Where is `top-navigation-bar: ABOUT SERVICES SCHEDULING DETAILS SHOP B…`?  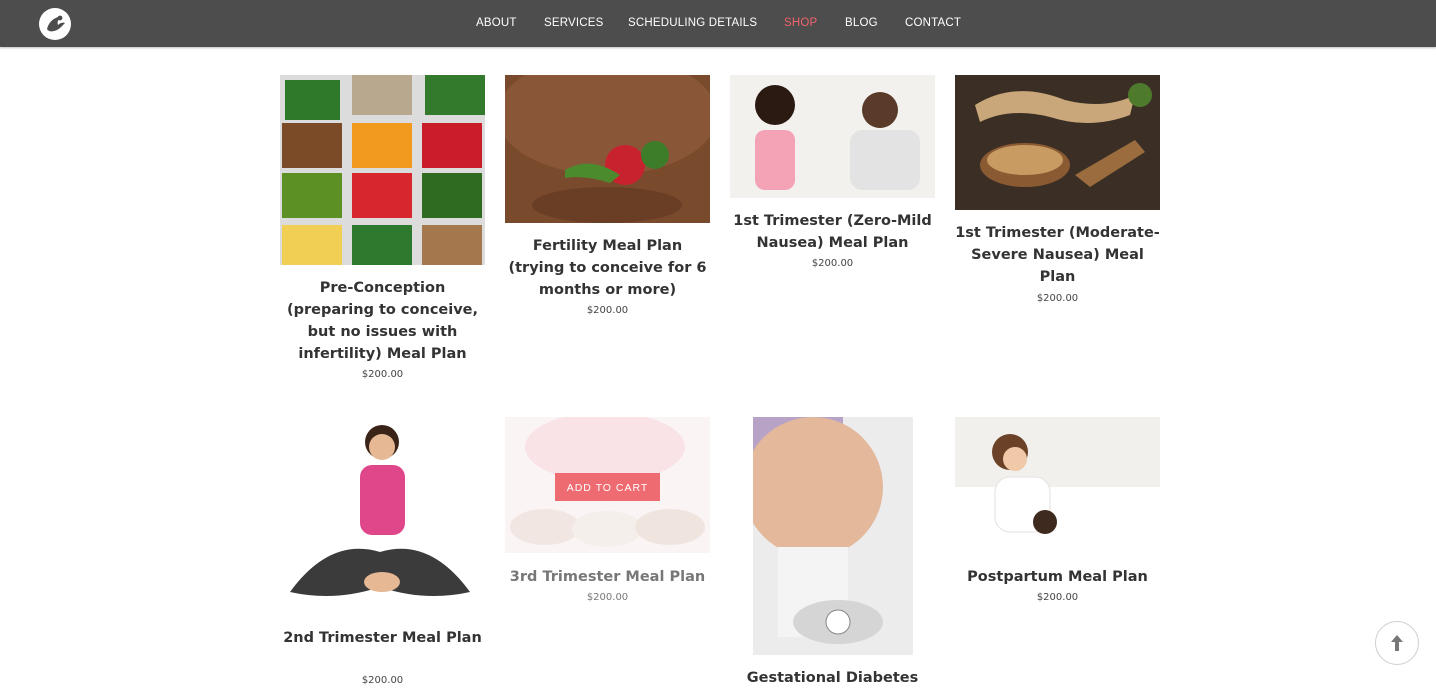
top-navigation-bar: ABOUT SERVICES SCHEDULING DETAILS SHOP B… is located at coordinates (718, 23).